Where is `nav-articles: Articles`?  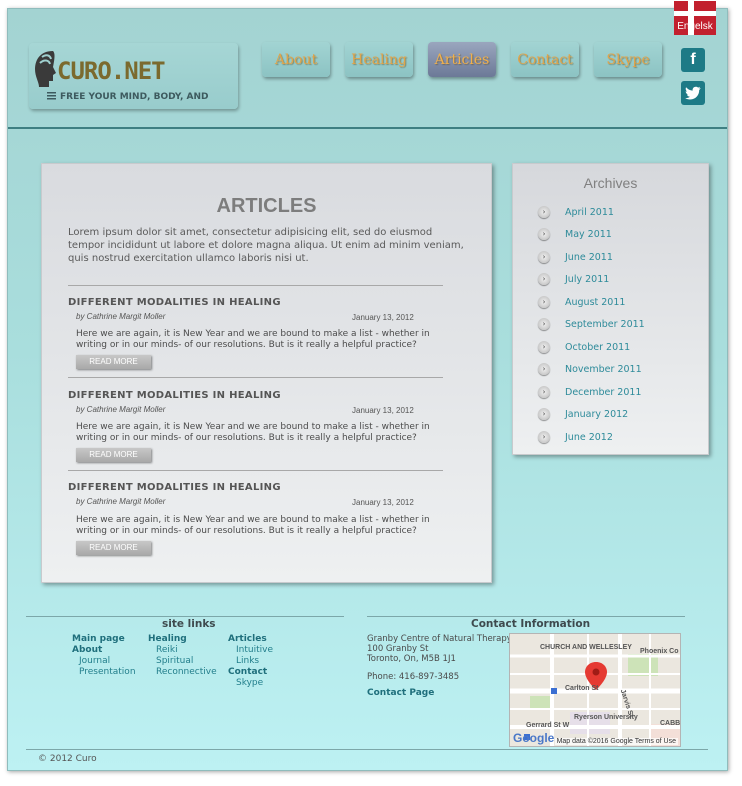 nav-articles: Articles is located at coordinates (462, 59).